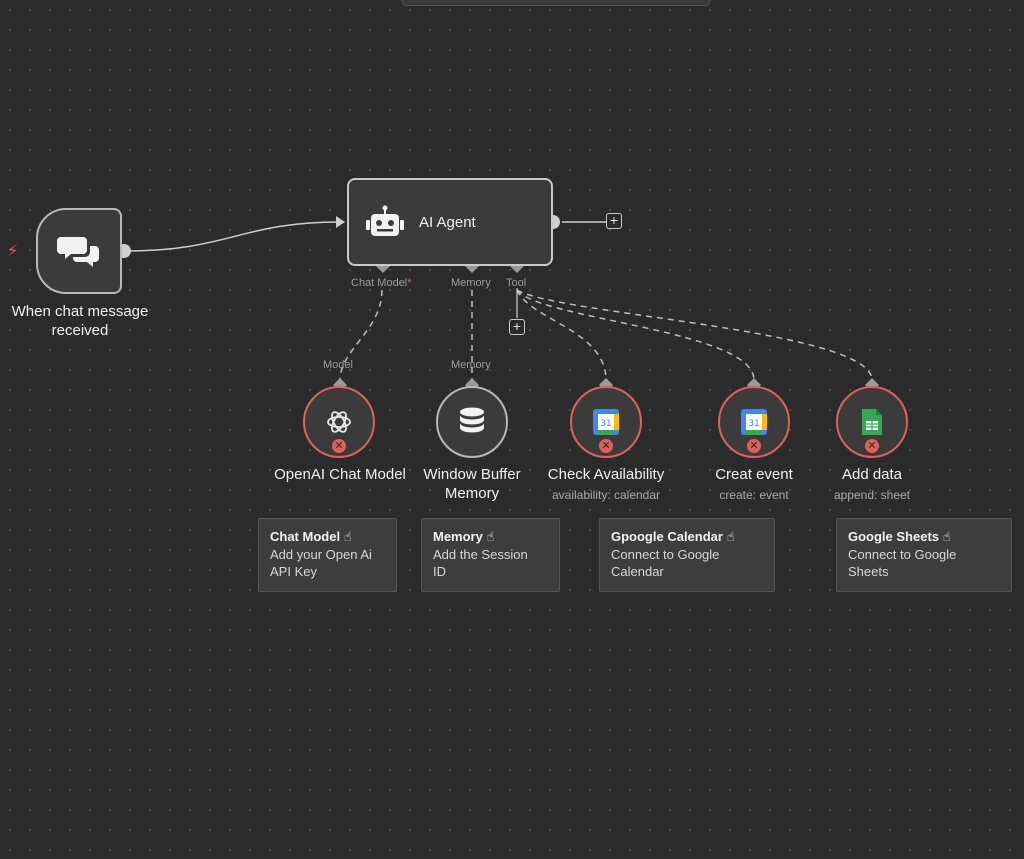 This screenshot has width=1024, height=859. I want to click on node-label-memory: Window Buffer Memory, so click(472, 484).